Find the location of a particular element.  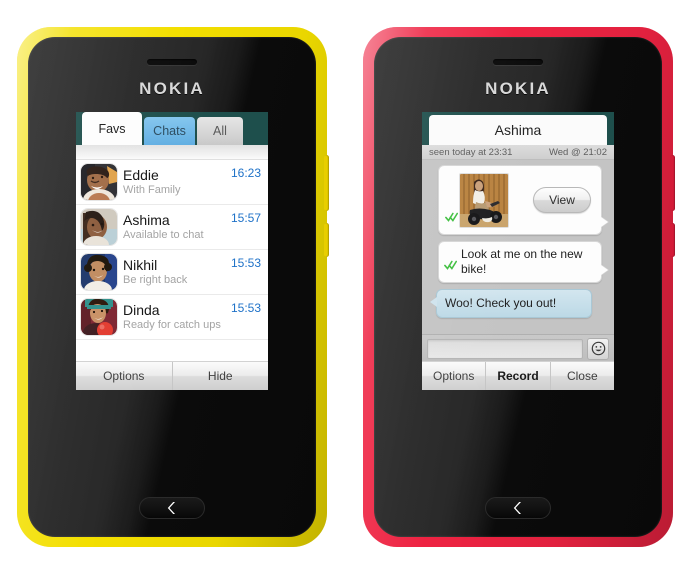

tab-all-label: All is located at coordinates (220, 131).